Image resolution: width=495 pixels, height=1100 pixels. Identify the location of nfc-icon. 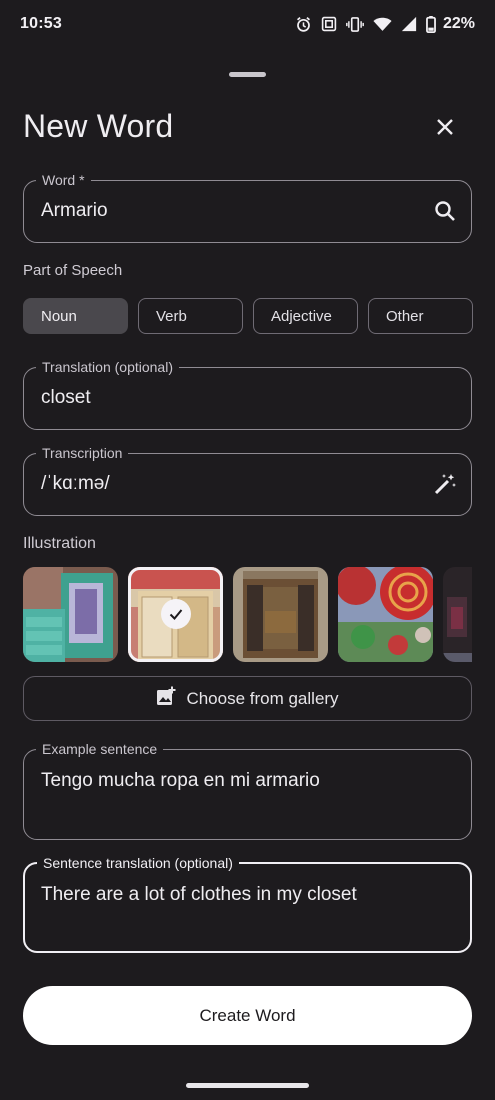
(329, 24).